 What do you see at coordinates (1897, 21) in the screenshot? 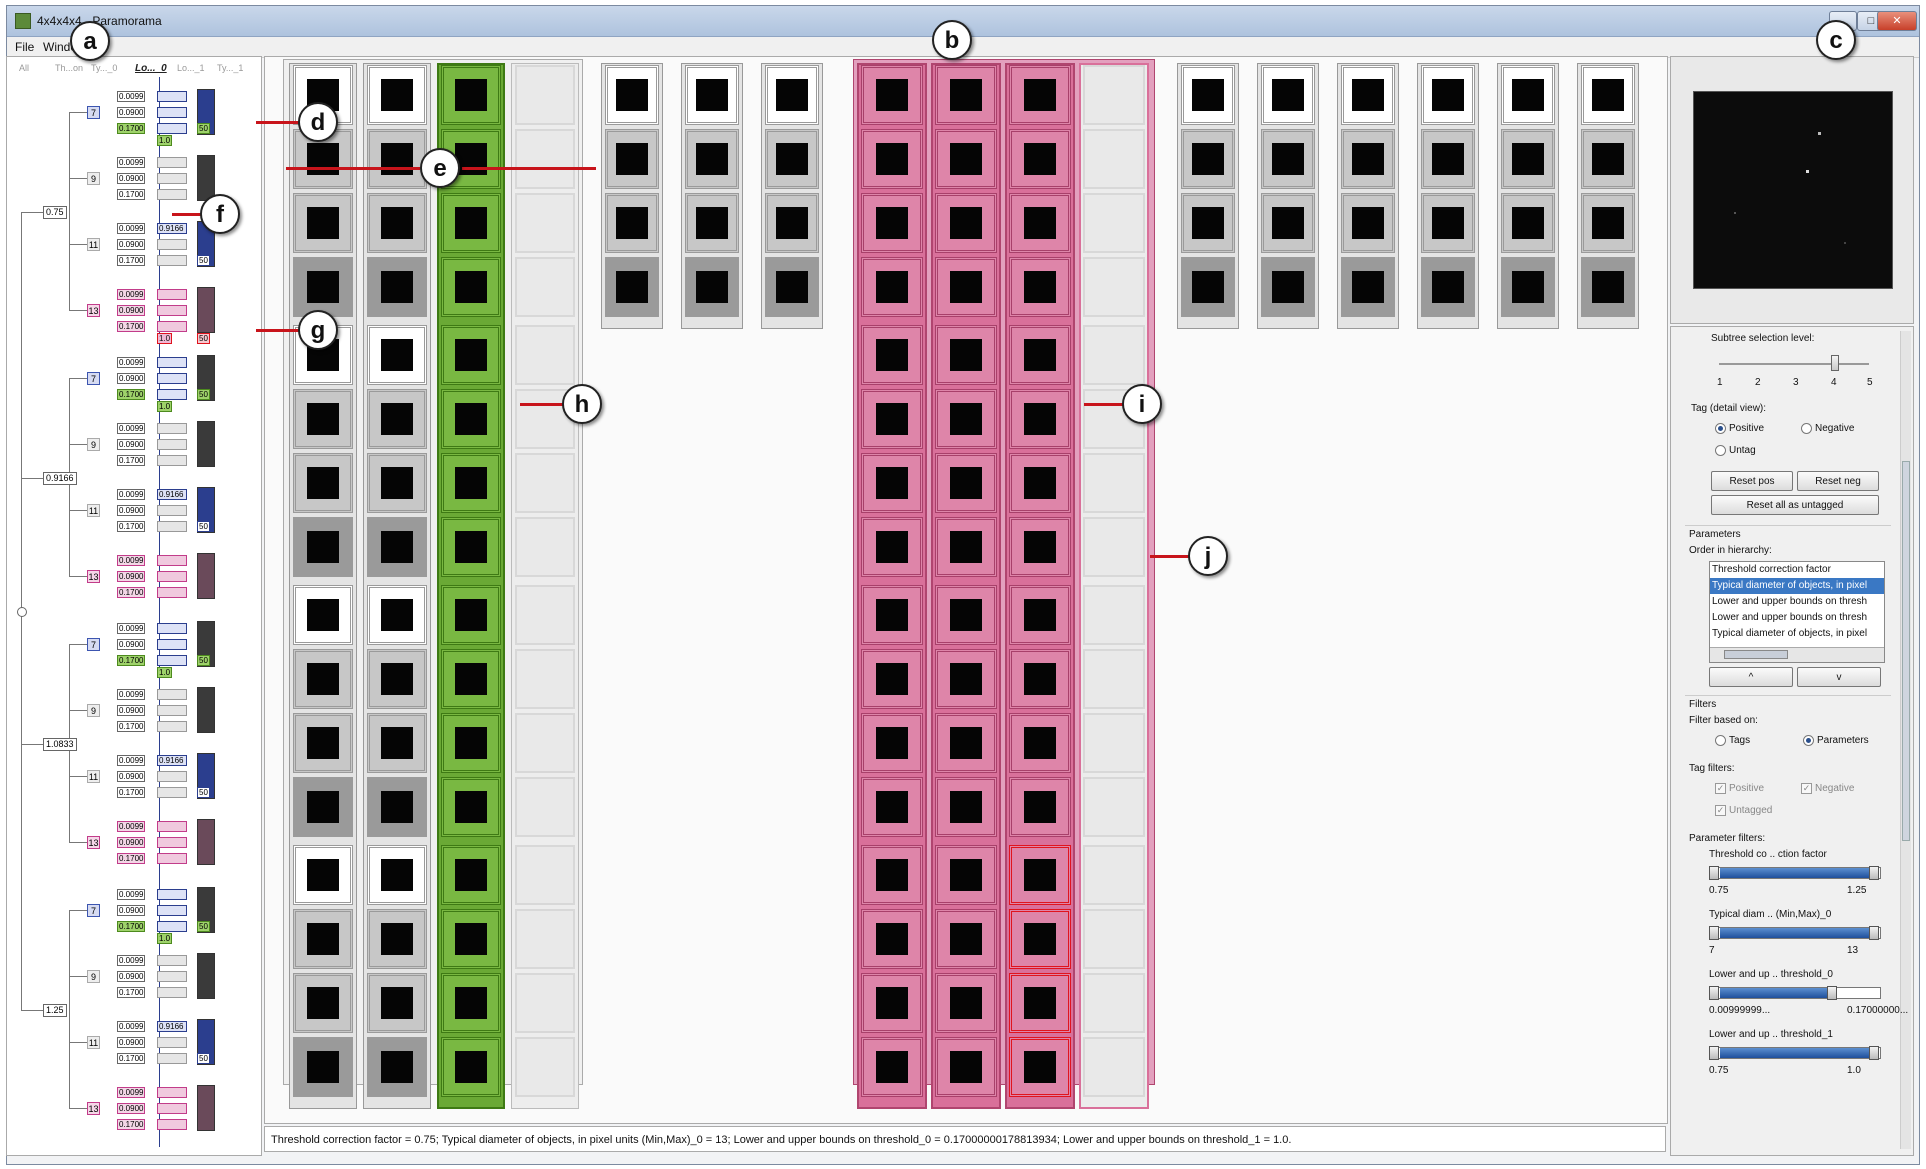
I see `close-button: ✕` at bounding box center [1897, 21].